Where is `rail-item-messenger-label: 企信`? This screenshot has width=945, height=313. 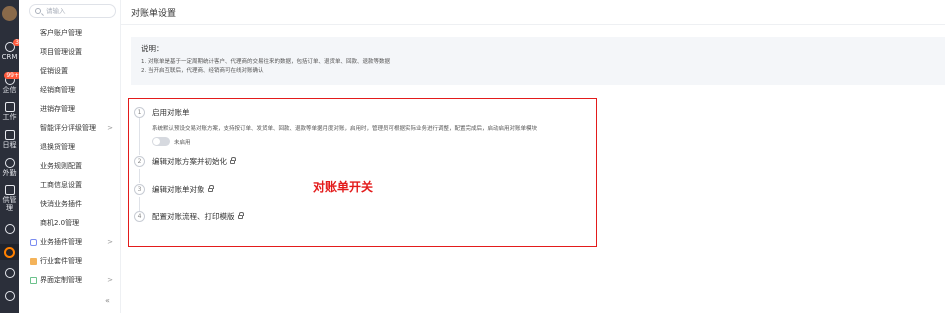
rail-item-messenger-label: 企信 is located at coordinates (9, 90).